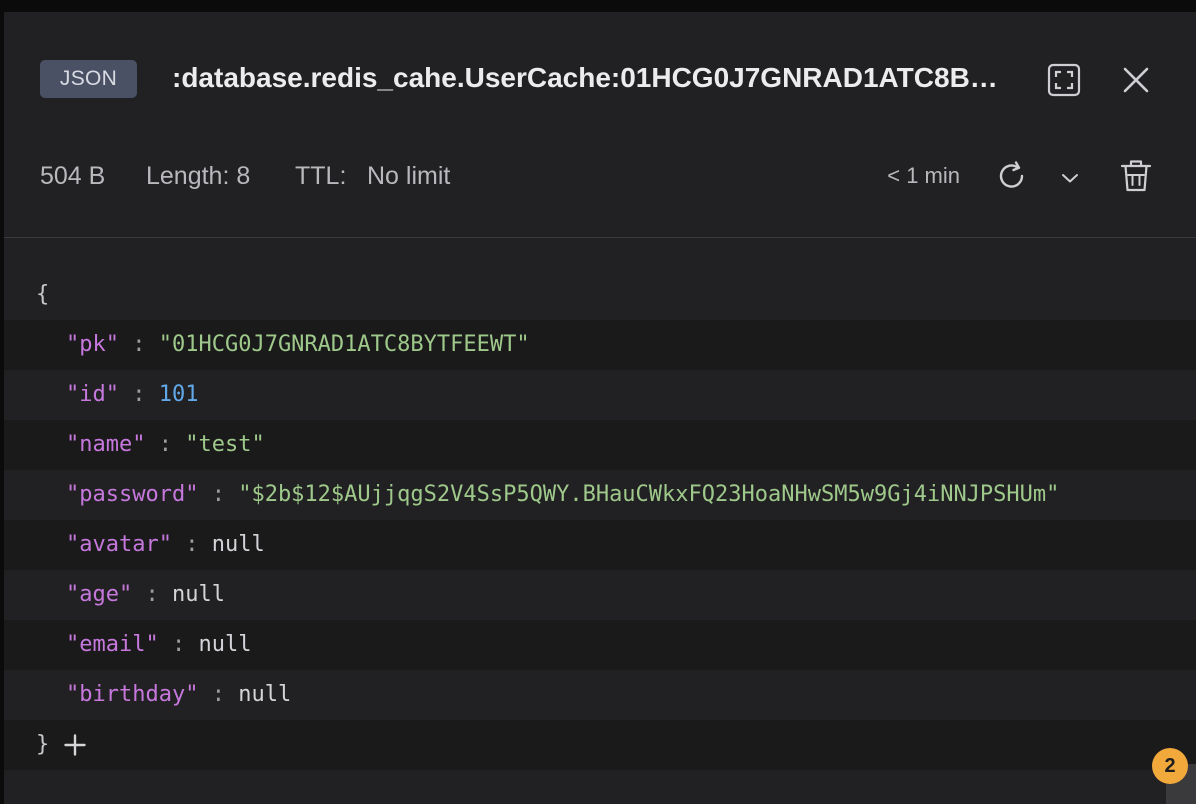 Image resolution: width=1196 pixels, height=804 pixels. What do you see at coordinates (600, 395) in the screenshot?
I see `json-field-row: "id" : 101` at bounding box center [600, 395].